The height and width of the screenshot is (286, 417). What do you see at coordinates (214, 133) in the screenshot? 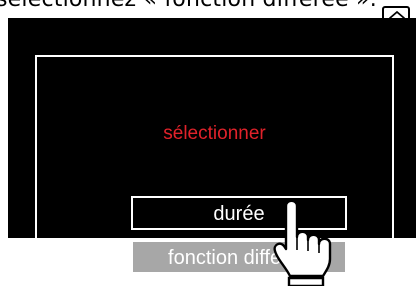
I see `menu-title: sélectionner` at bounding box center [214, 133].